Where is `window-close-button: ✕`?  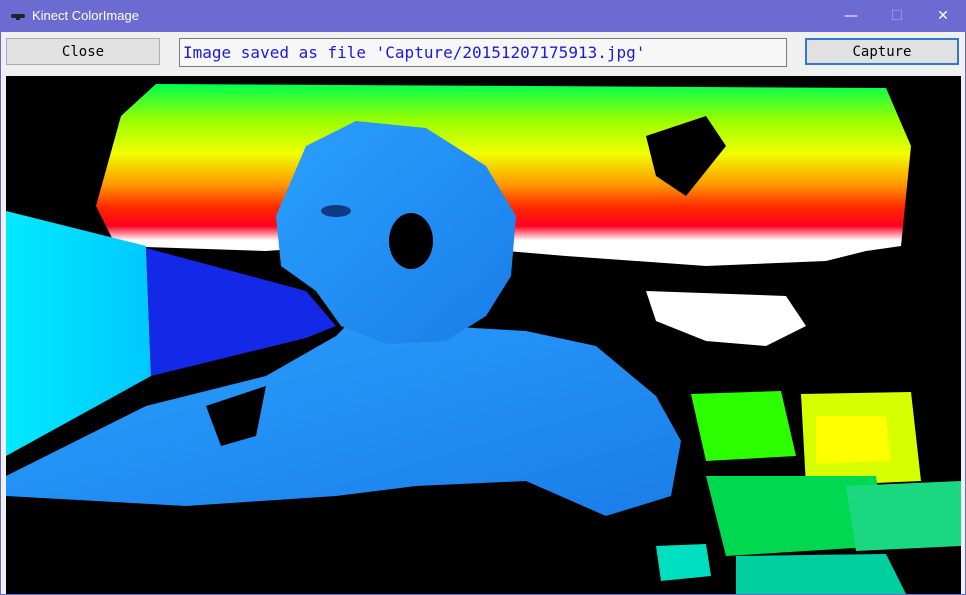 window-close-button: ✕ is located at coordinates (943, 16).